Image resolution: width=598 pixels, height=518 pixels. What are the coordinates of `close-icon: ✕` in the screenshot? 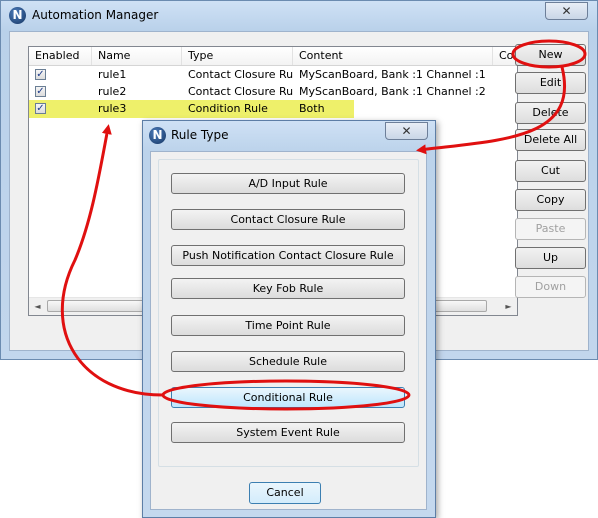 It's located at (566, 11).